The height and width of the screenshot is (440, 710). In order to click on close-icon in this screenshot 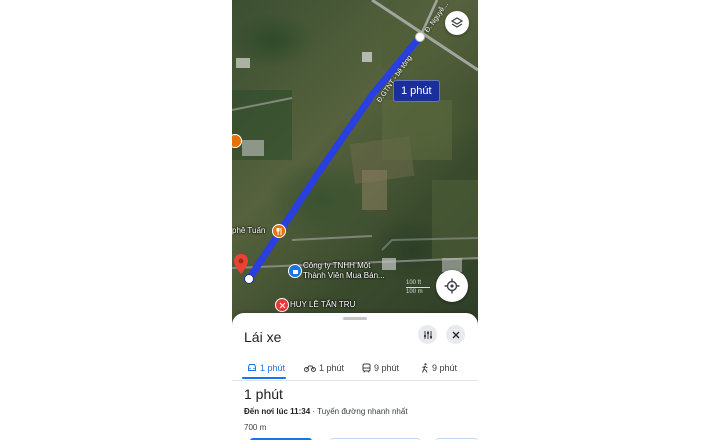, I will do `click(455, 334)`.